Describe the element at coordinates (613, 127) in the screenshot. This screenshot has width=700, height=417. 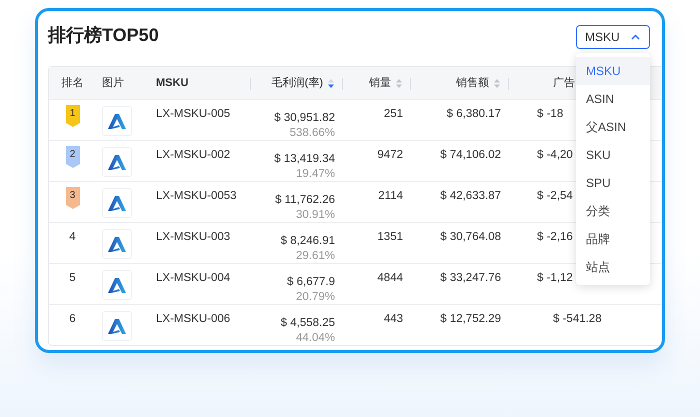
I see `dropdown-option: 父ASIN` at that location.